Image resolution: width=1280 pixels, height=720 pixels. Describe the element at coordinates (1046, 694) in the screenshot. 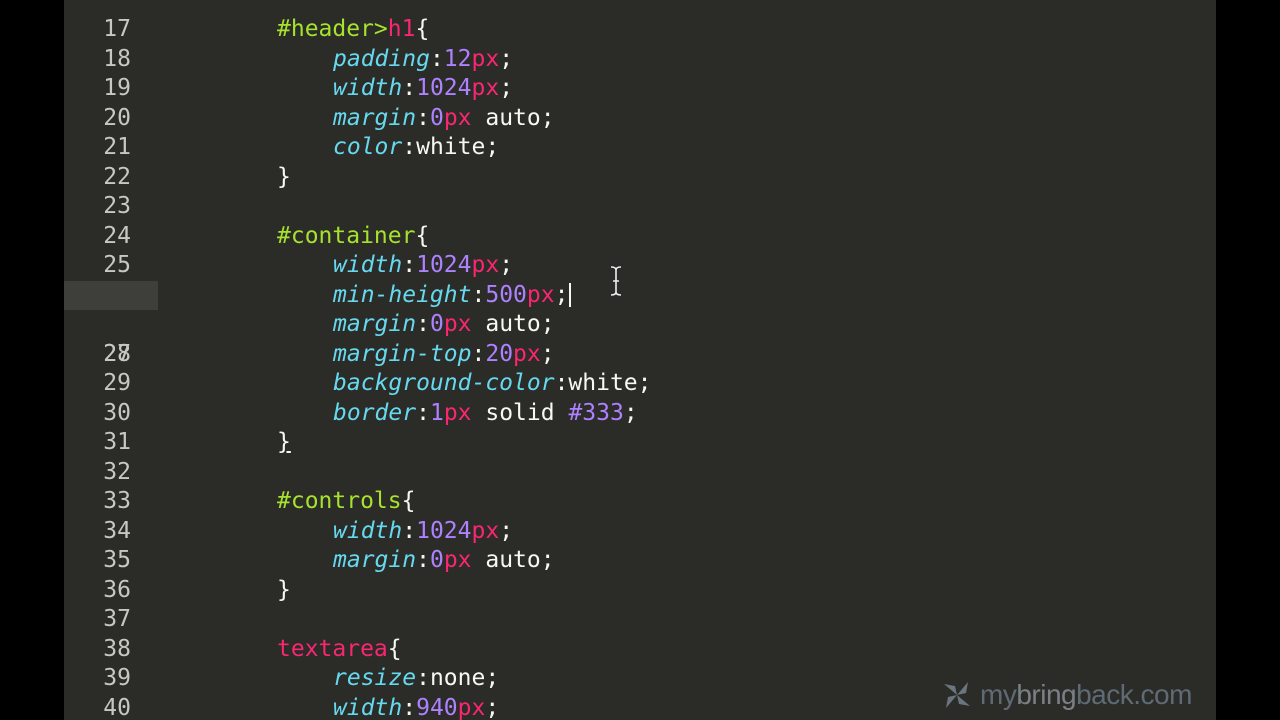

I see `watermark-brand: bring` at that location.